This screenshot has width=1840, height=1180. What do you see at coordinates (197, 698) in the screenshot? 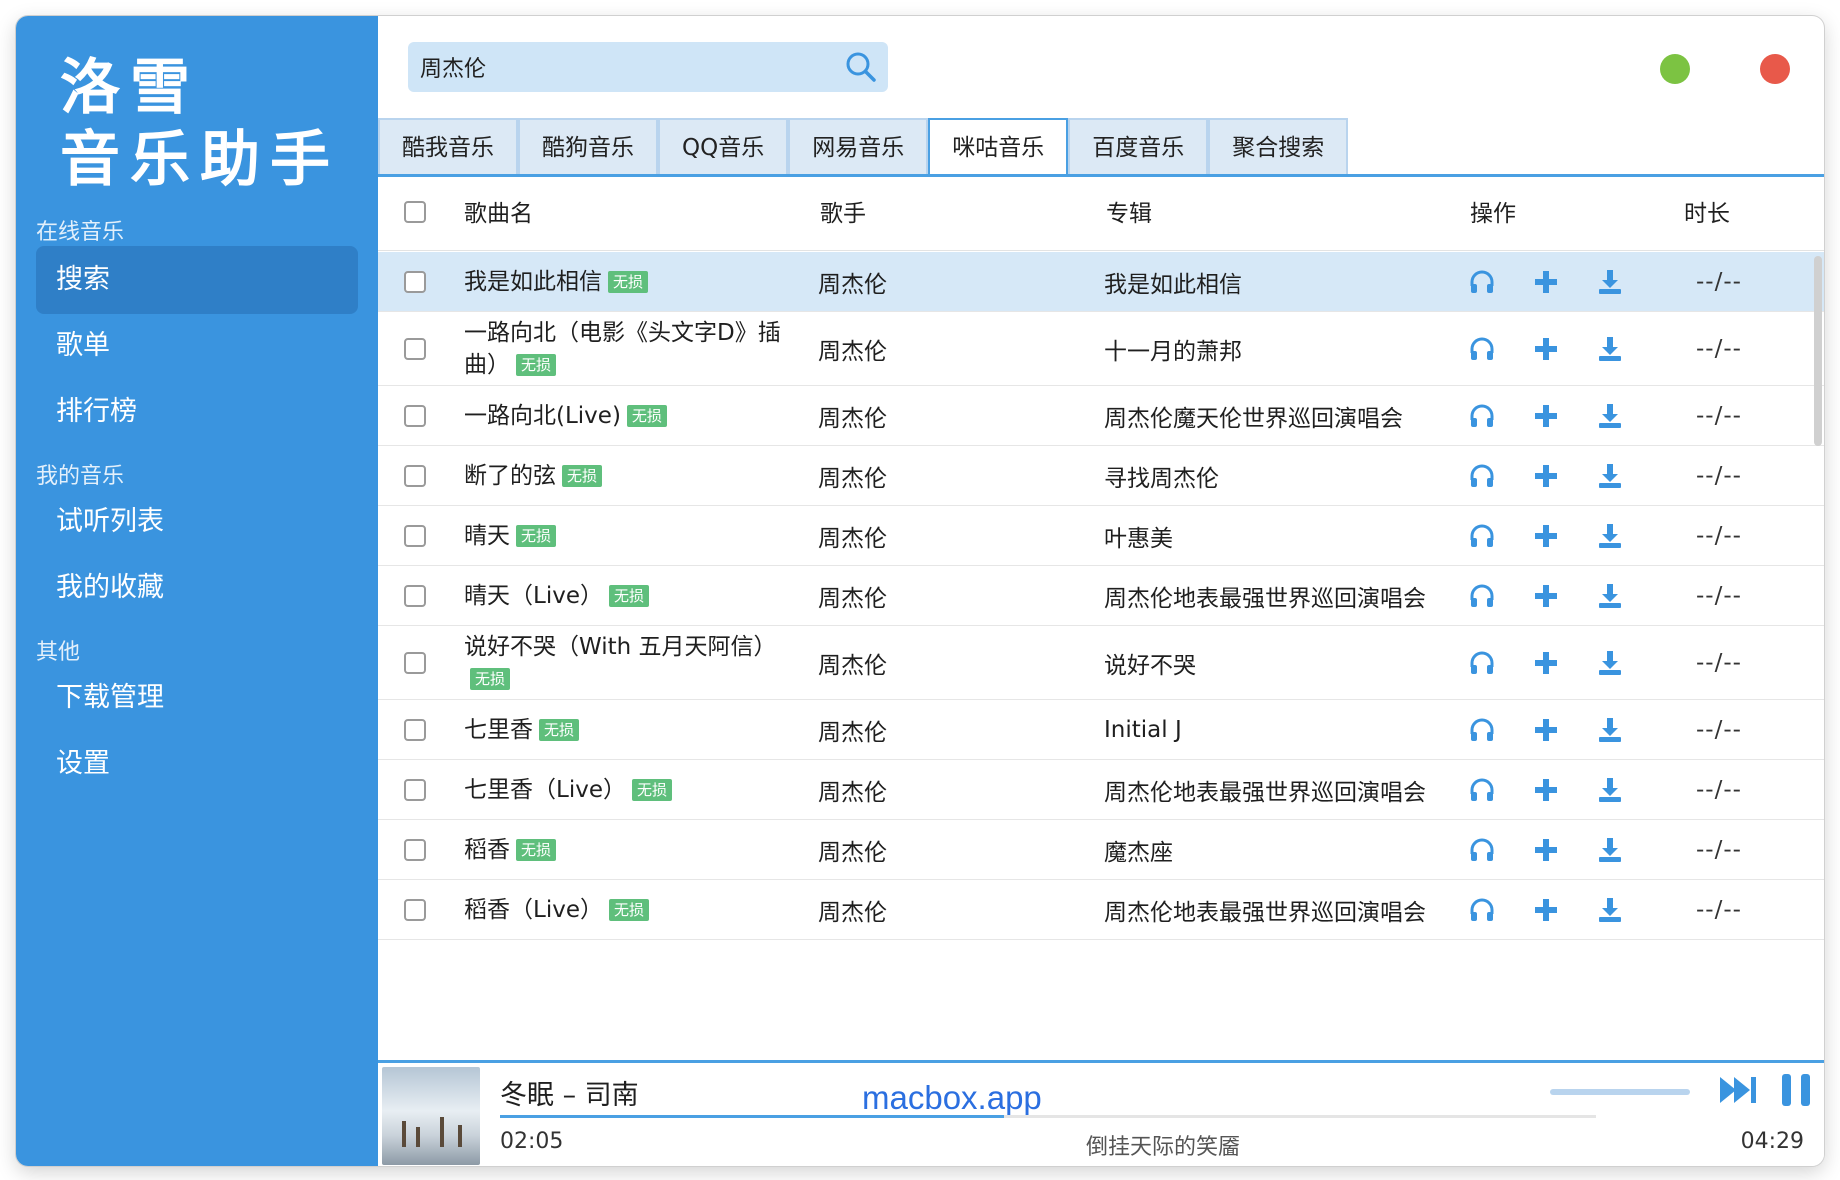
I see `sidebar-item-downloads: 下载管理` at bounding box center [197, 698].